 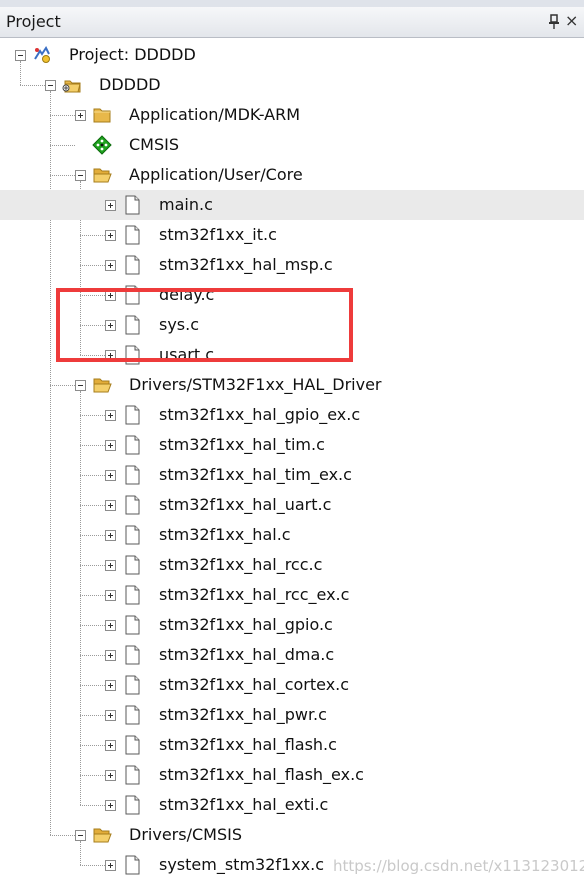 What do you see at coordinates (241, 564) in the screenshot?
I see `tree-item-label: stm32f1xx_hal_rcc.c` at bounding box center [241, 564].